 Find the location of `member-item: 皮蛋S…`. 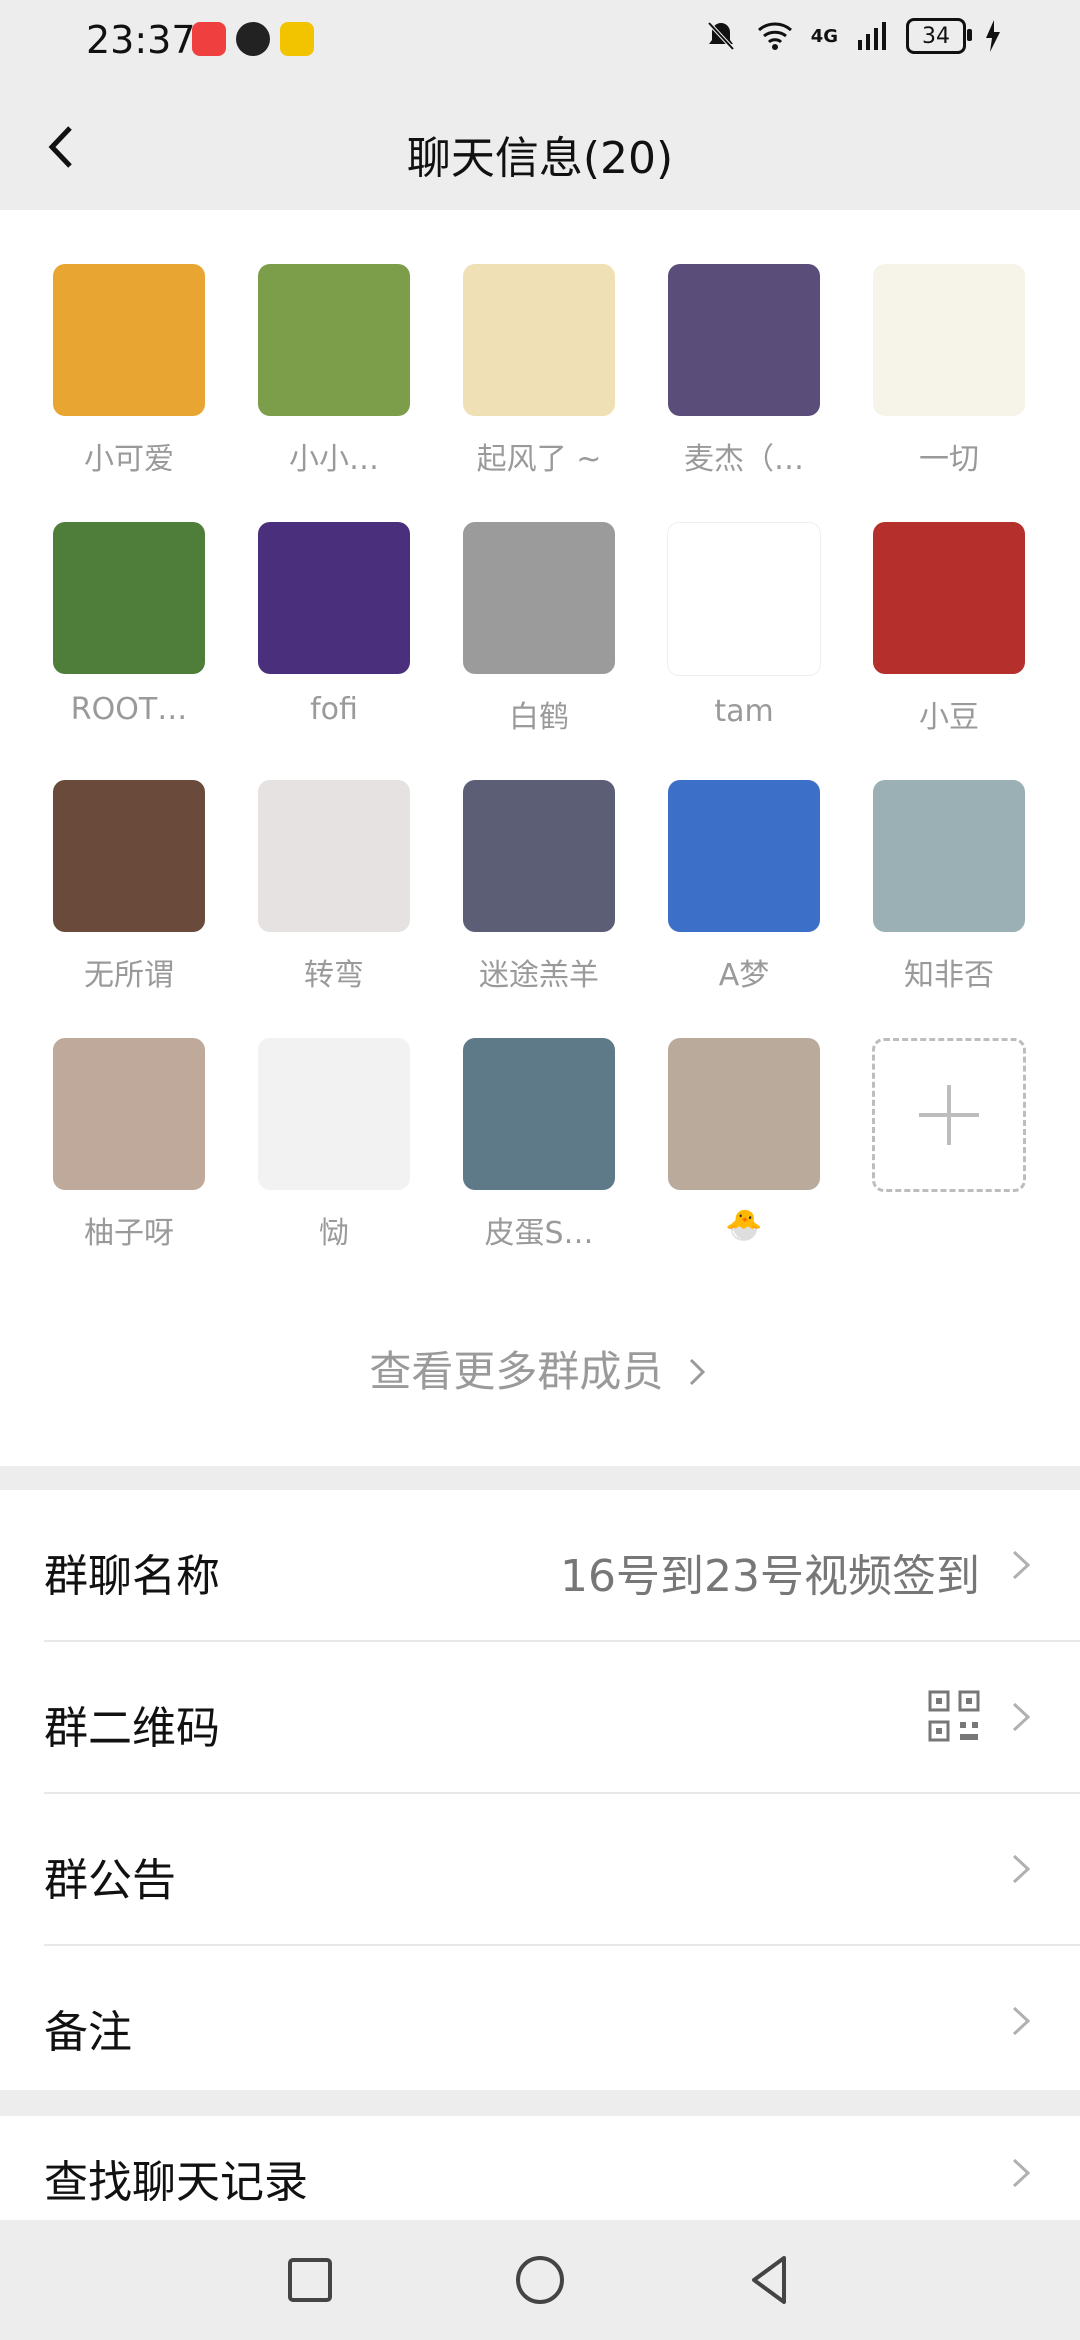

member-item: 皮蛋S… is located at coordinates (539, 1145).